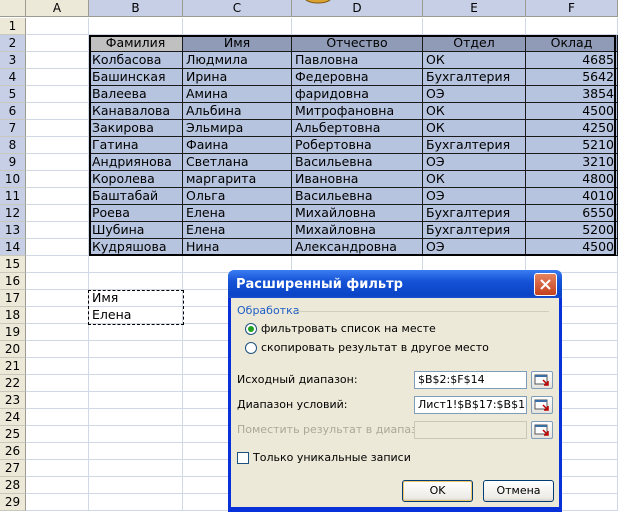 The image size is (618, 517). I want to click on table-cell: 4800, so click(572, 179).